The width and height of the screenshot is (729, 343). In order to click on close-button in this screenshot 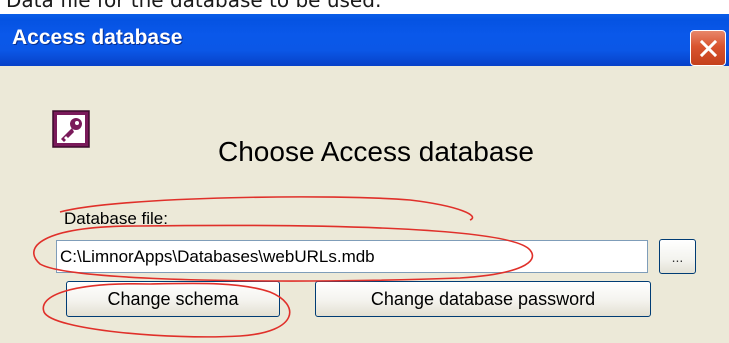, I will do `click(708, 48)`.